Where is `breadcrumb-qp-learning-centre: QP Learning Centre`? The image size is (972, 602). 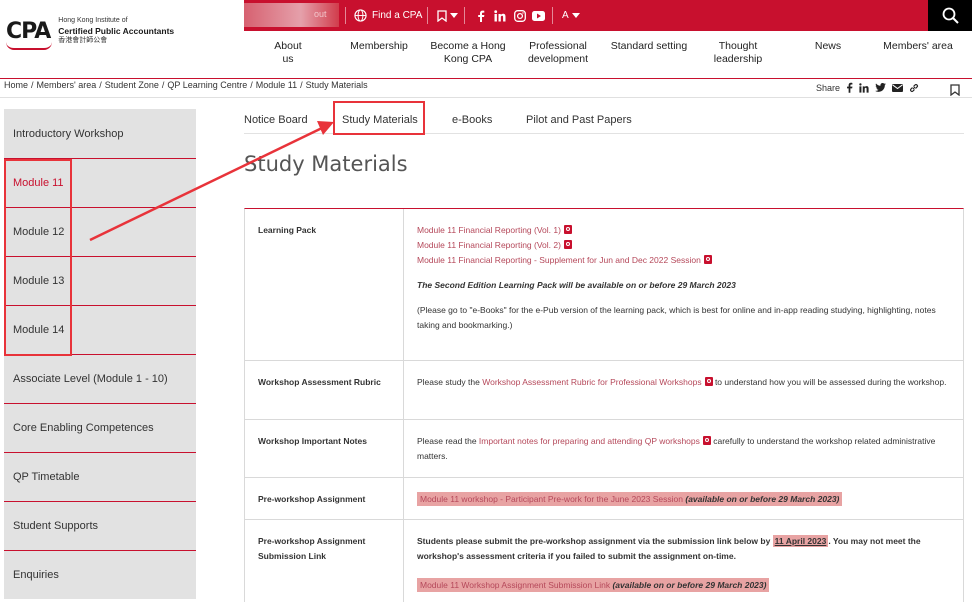
breadcrumb-qp-learning-centre: QP Learning Centre is located at coordinates (207, 85).